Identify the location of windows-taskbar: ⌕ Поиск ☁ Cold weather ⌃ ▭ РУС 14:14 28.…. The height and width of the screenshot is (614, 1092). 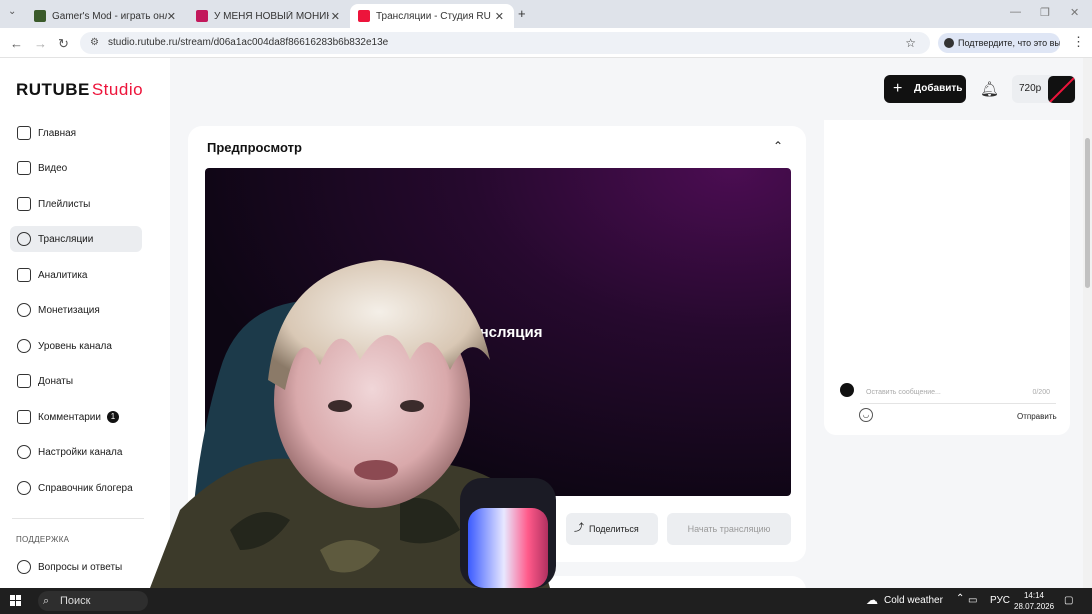
(546, 601).